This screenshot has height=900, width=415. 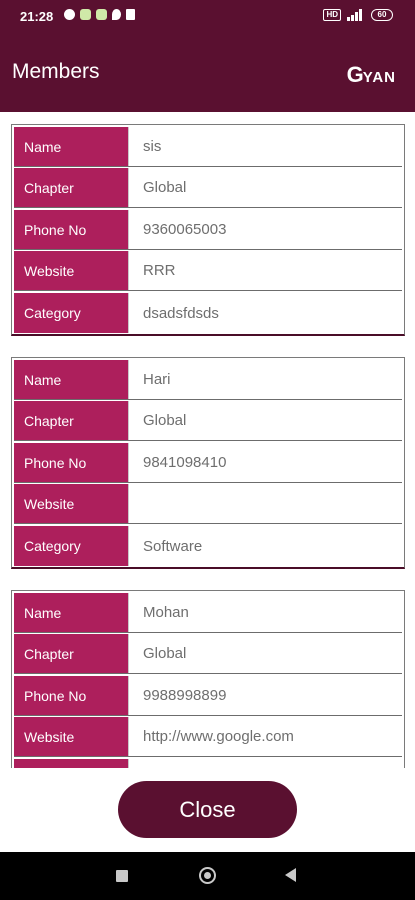 I want to click on member-row-name: Name sis, so click(x=208, y=147).